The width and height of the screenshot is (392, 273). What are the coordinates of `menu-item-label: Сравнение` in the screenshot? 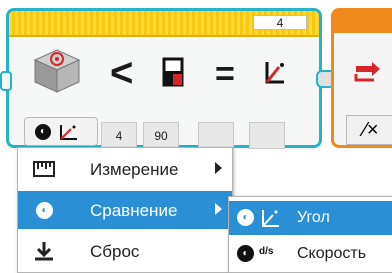 It's located at (134, 210).